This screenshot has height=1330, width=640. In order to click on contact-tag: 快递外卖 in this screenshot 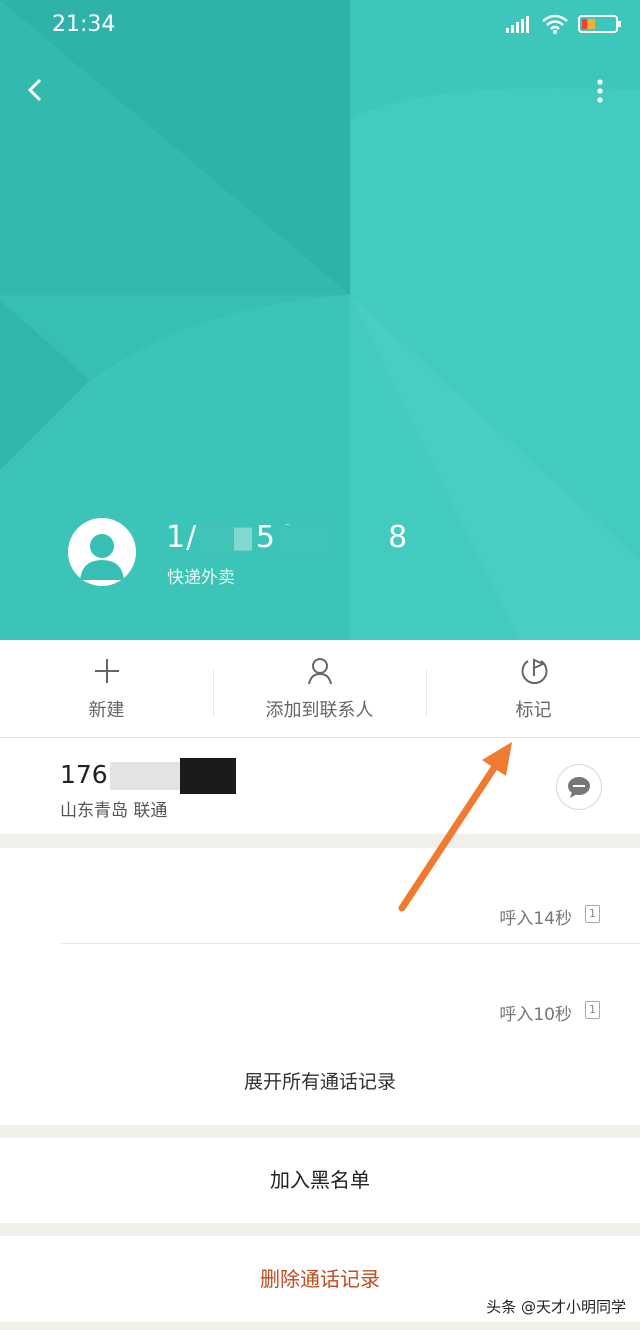, I will do `click(201, 578)`.